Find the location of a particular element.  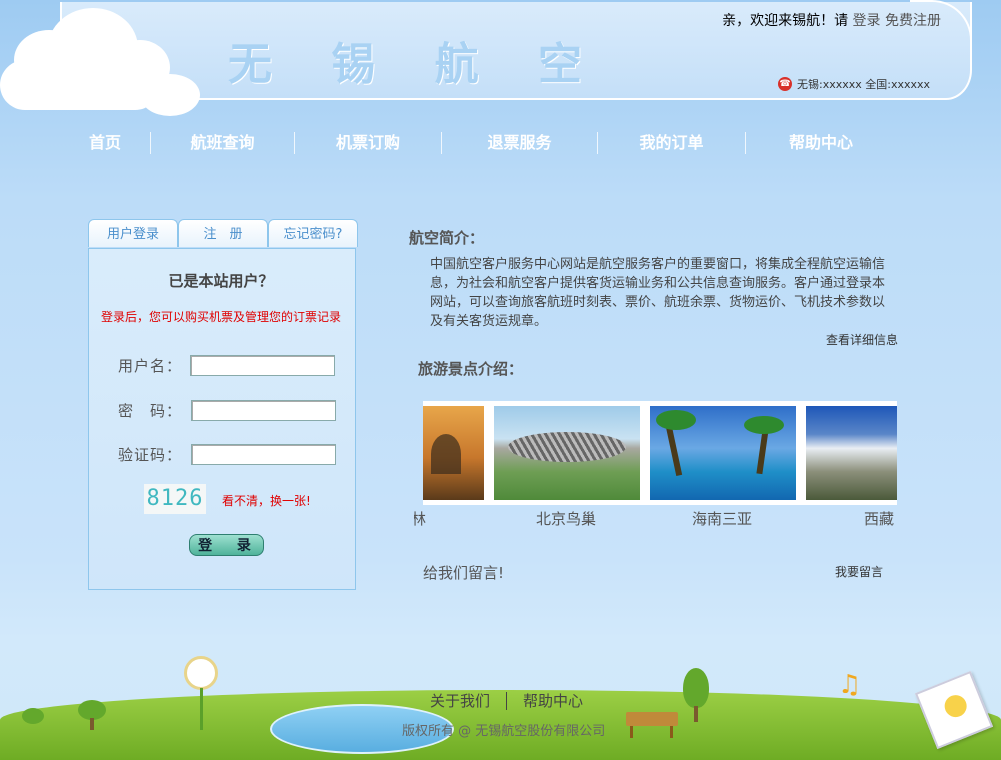

password-input is located at coordinates (263, 410).